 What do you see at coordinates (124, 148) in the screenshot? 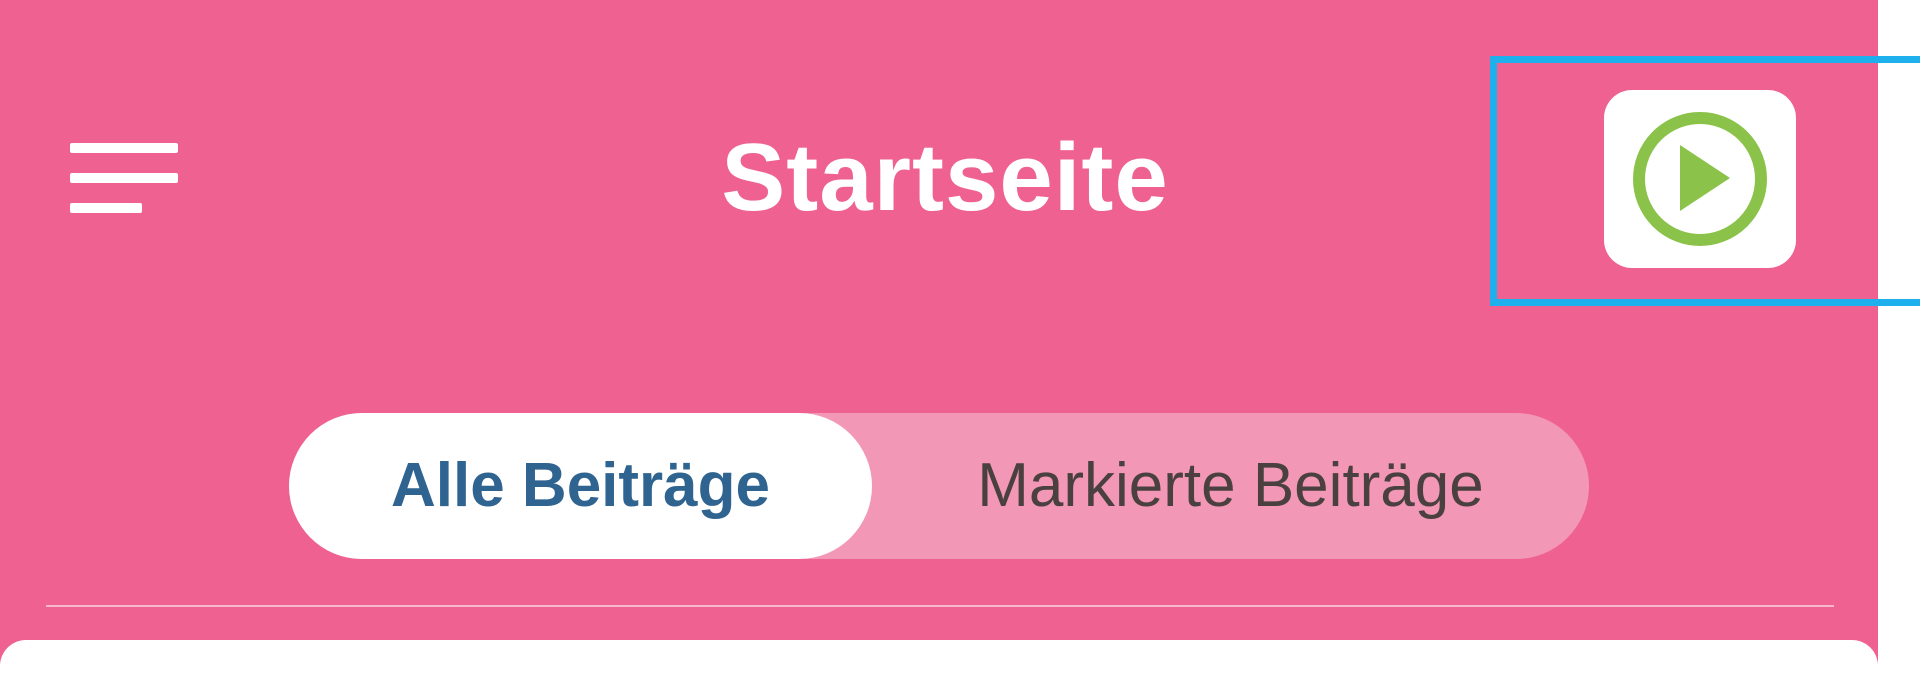
I see `hamburger-menu-icon` at bounding box center [124, 148].